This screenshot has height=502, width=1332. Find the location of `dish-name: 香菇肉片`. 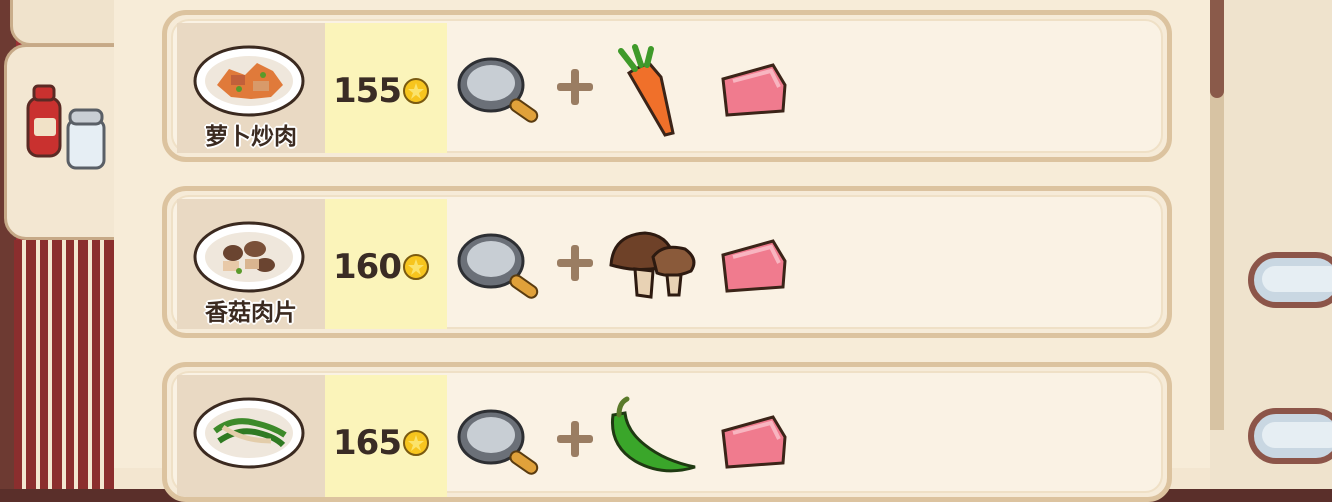

dish-name: 香菇肉片 is located at coordinates (251, 313).